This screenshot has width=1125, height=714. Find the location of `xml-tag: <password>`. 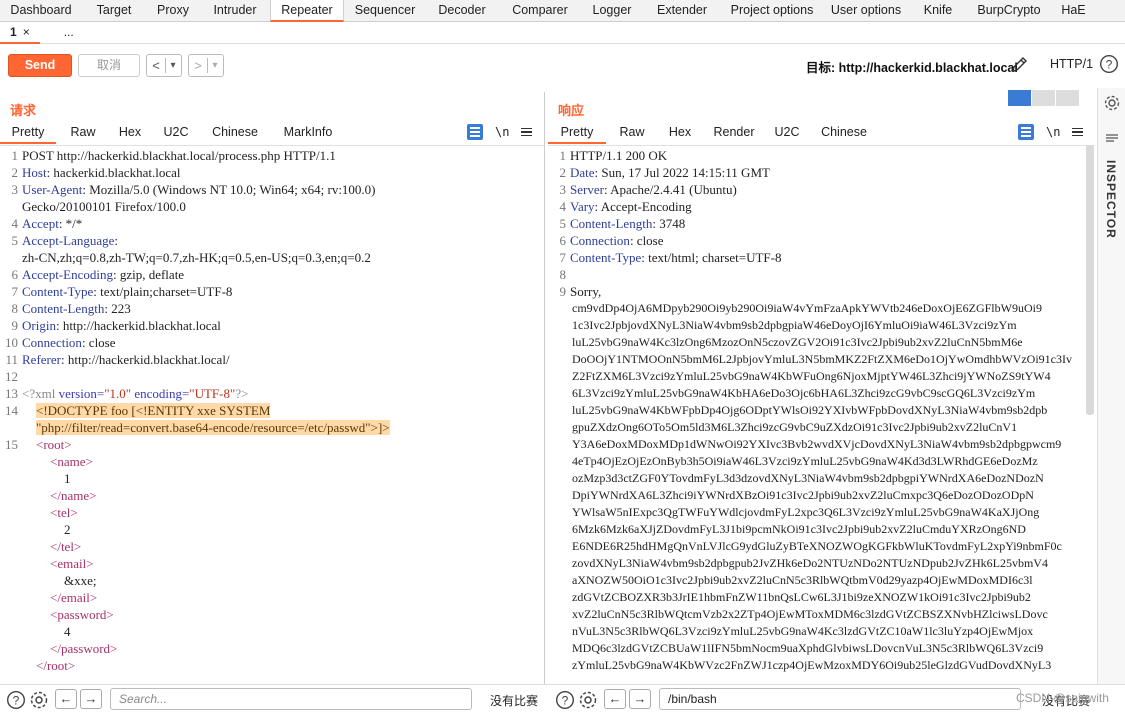

xml-tag: <password> is located at coordinates (82, 614).